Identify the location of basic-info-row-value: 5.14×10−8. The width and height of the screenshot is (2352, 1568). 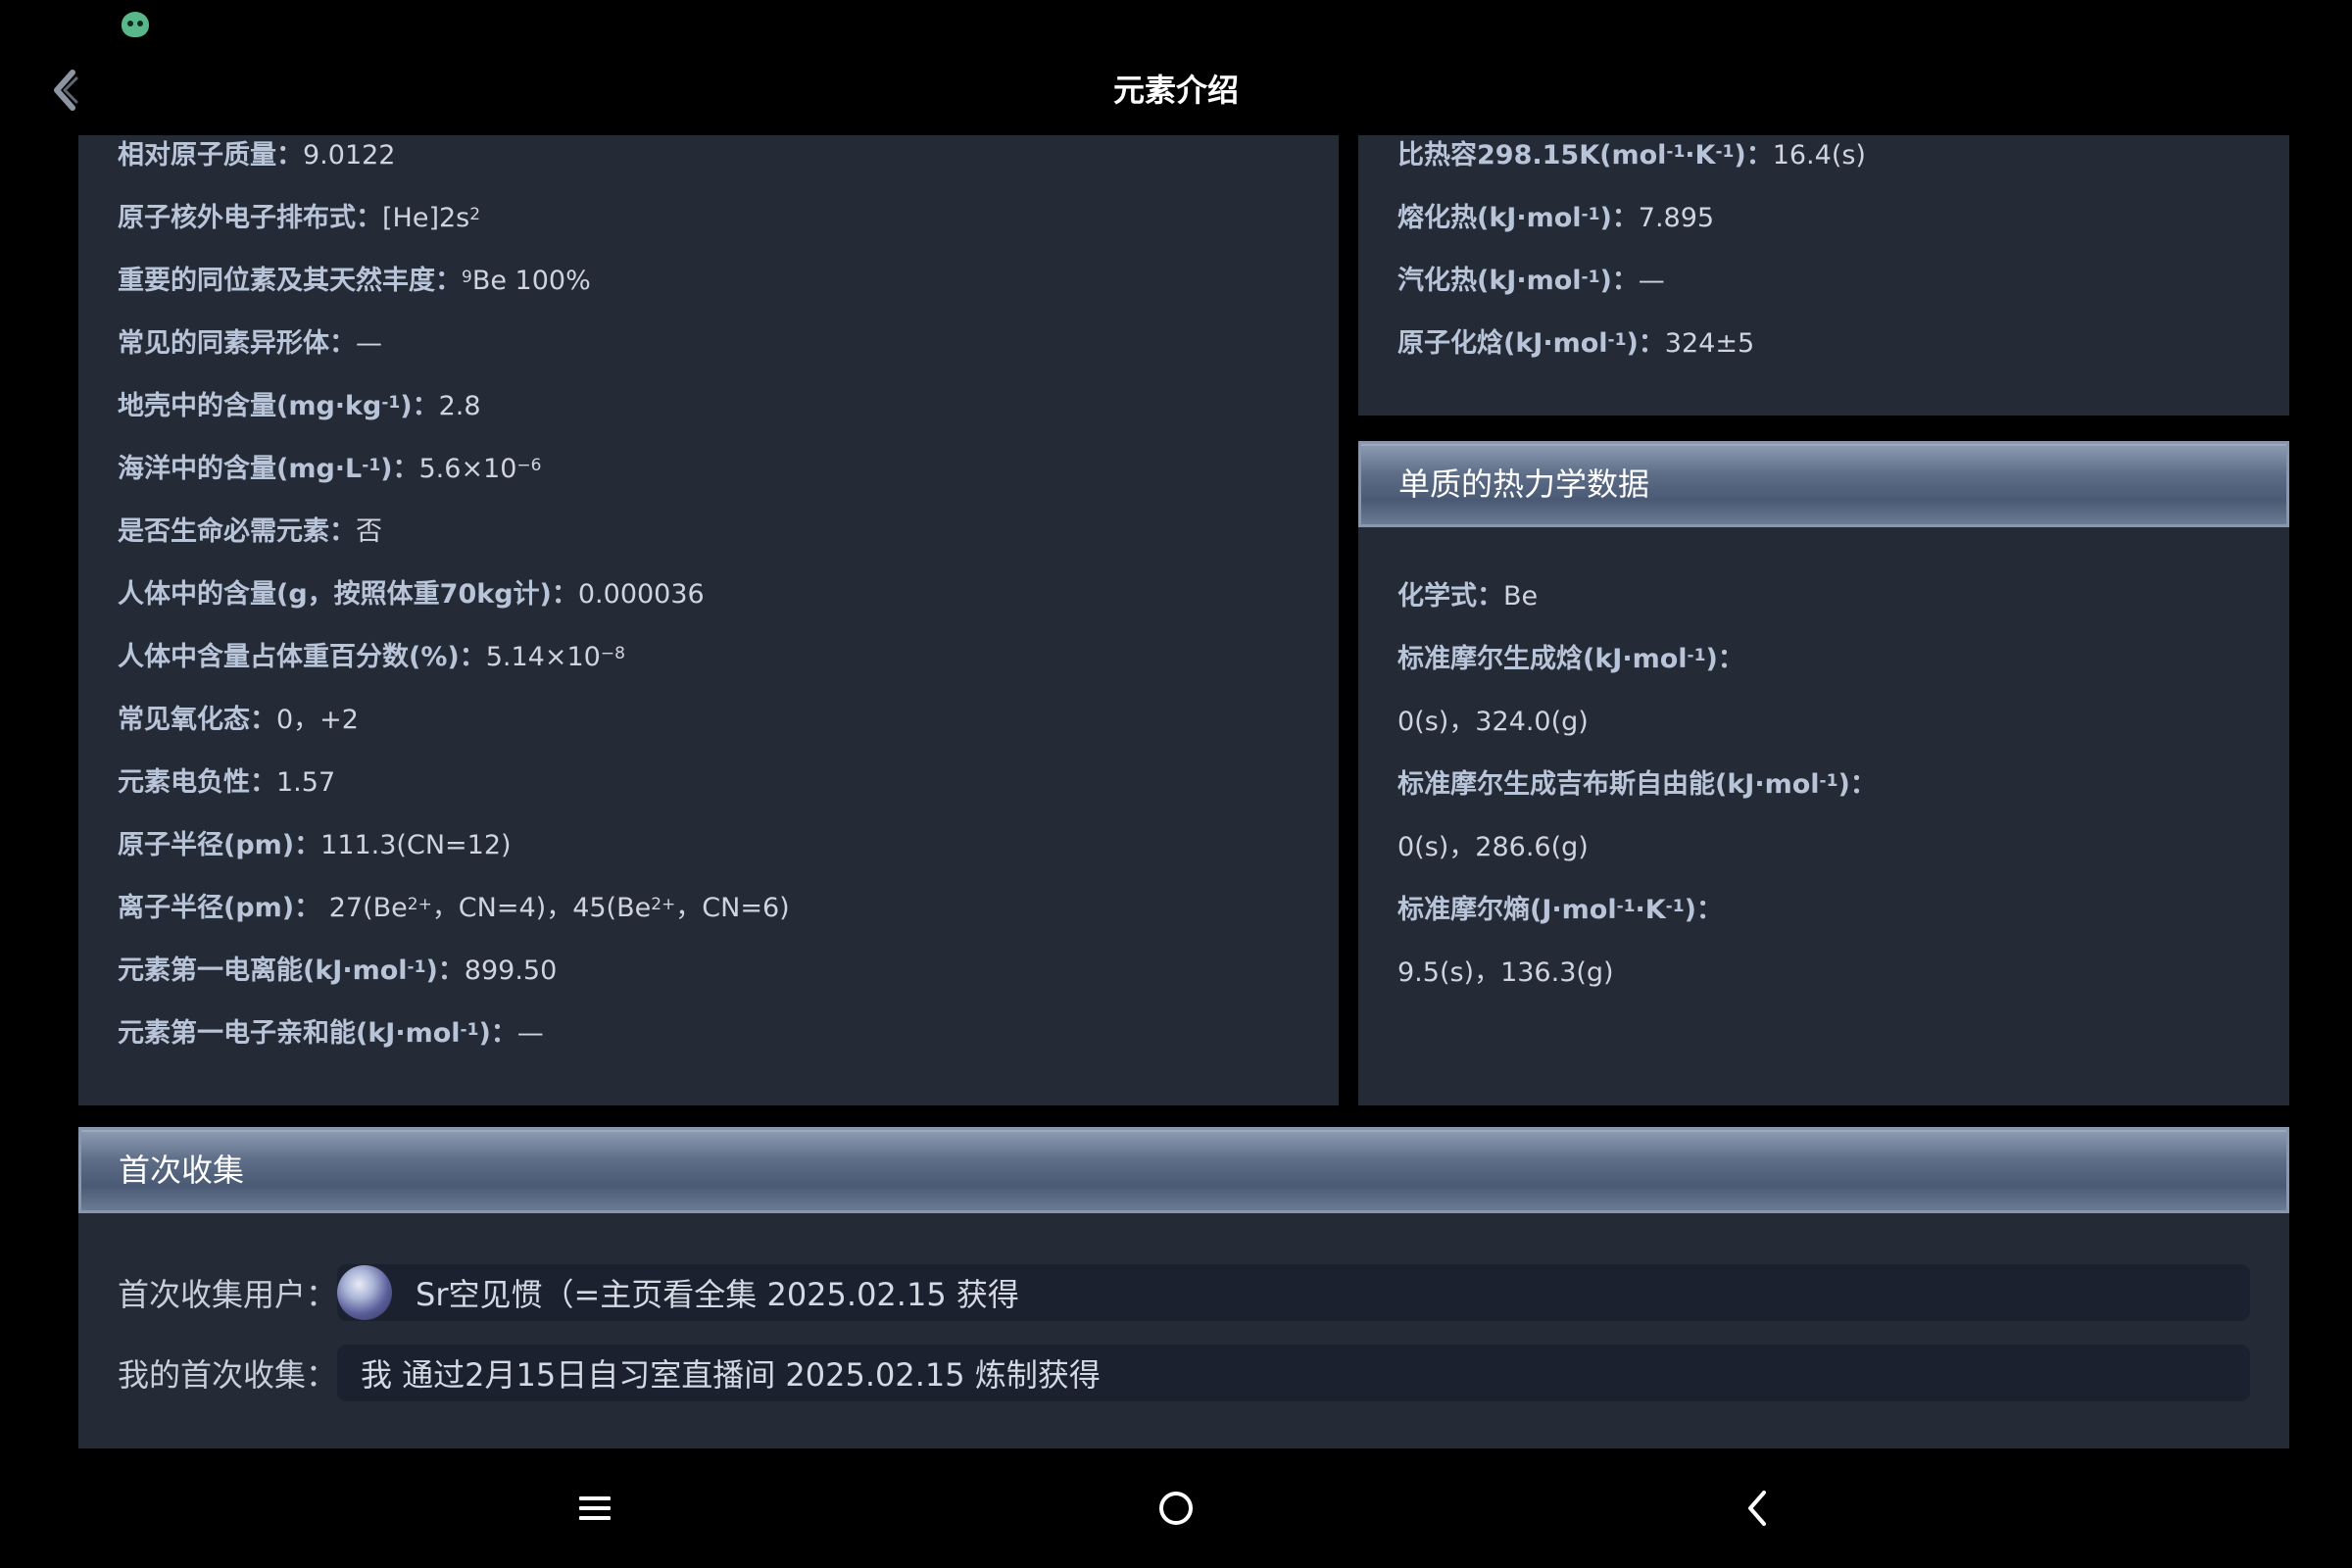
(555, 657).